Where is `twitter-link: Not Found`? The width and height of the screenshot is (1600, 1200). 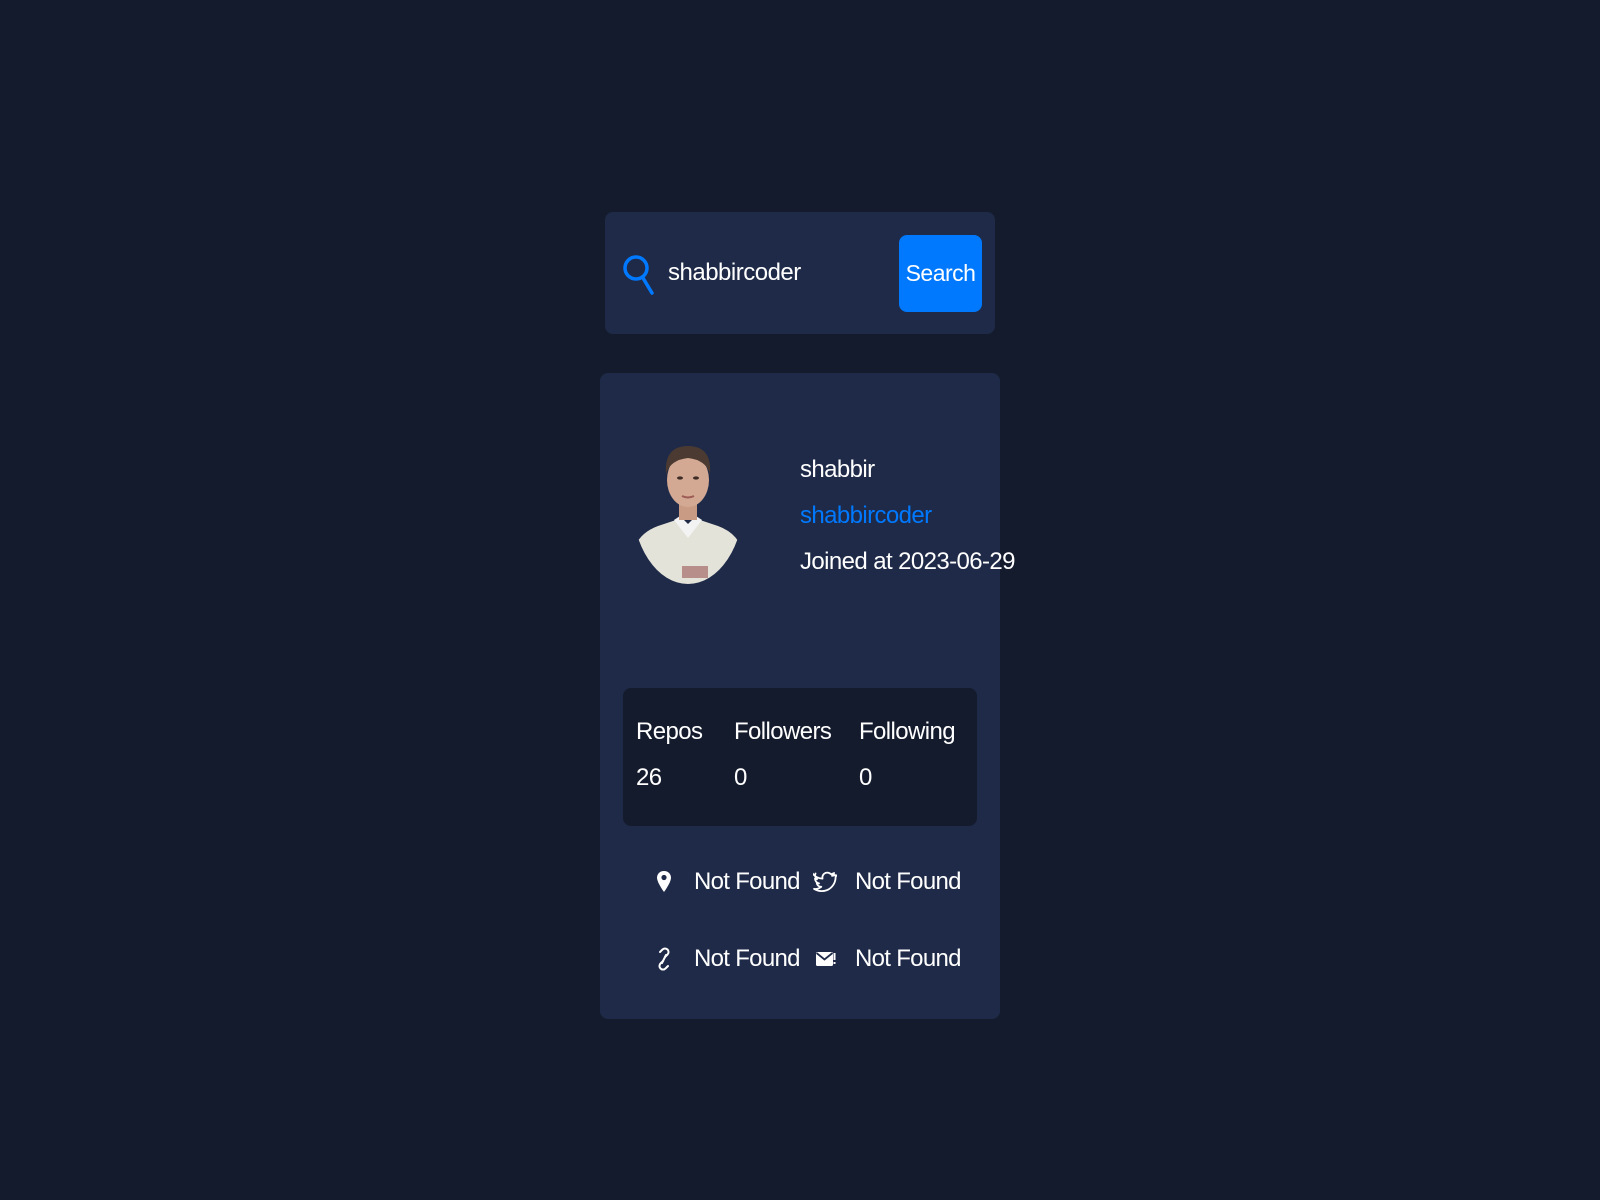
twitter-link: Not Found is located at coordinates (887, 882).